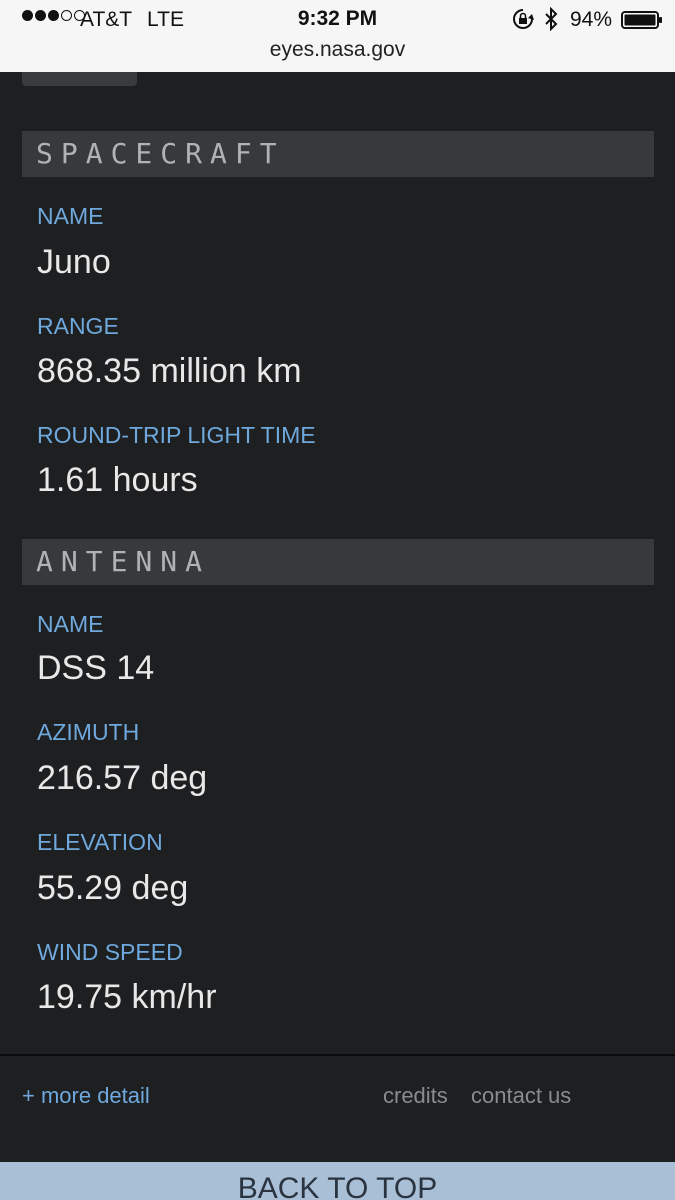  What do you see at coordinates (337, 36) in the screenshot?
I see `status-bar: AT&T LTE 9:32 PM 94% eyes.nasa.gov` at bounding box center [337, 36].